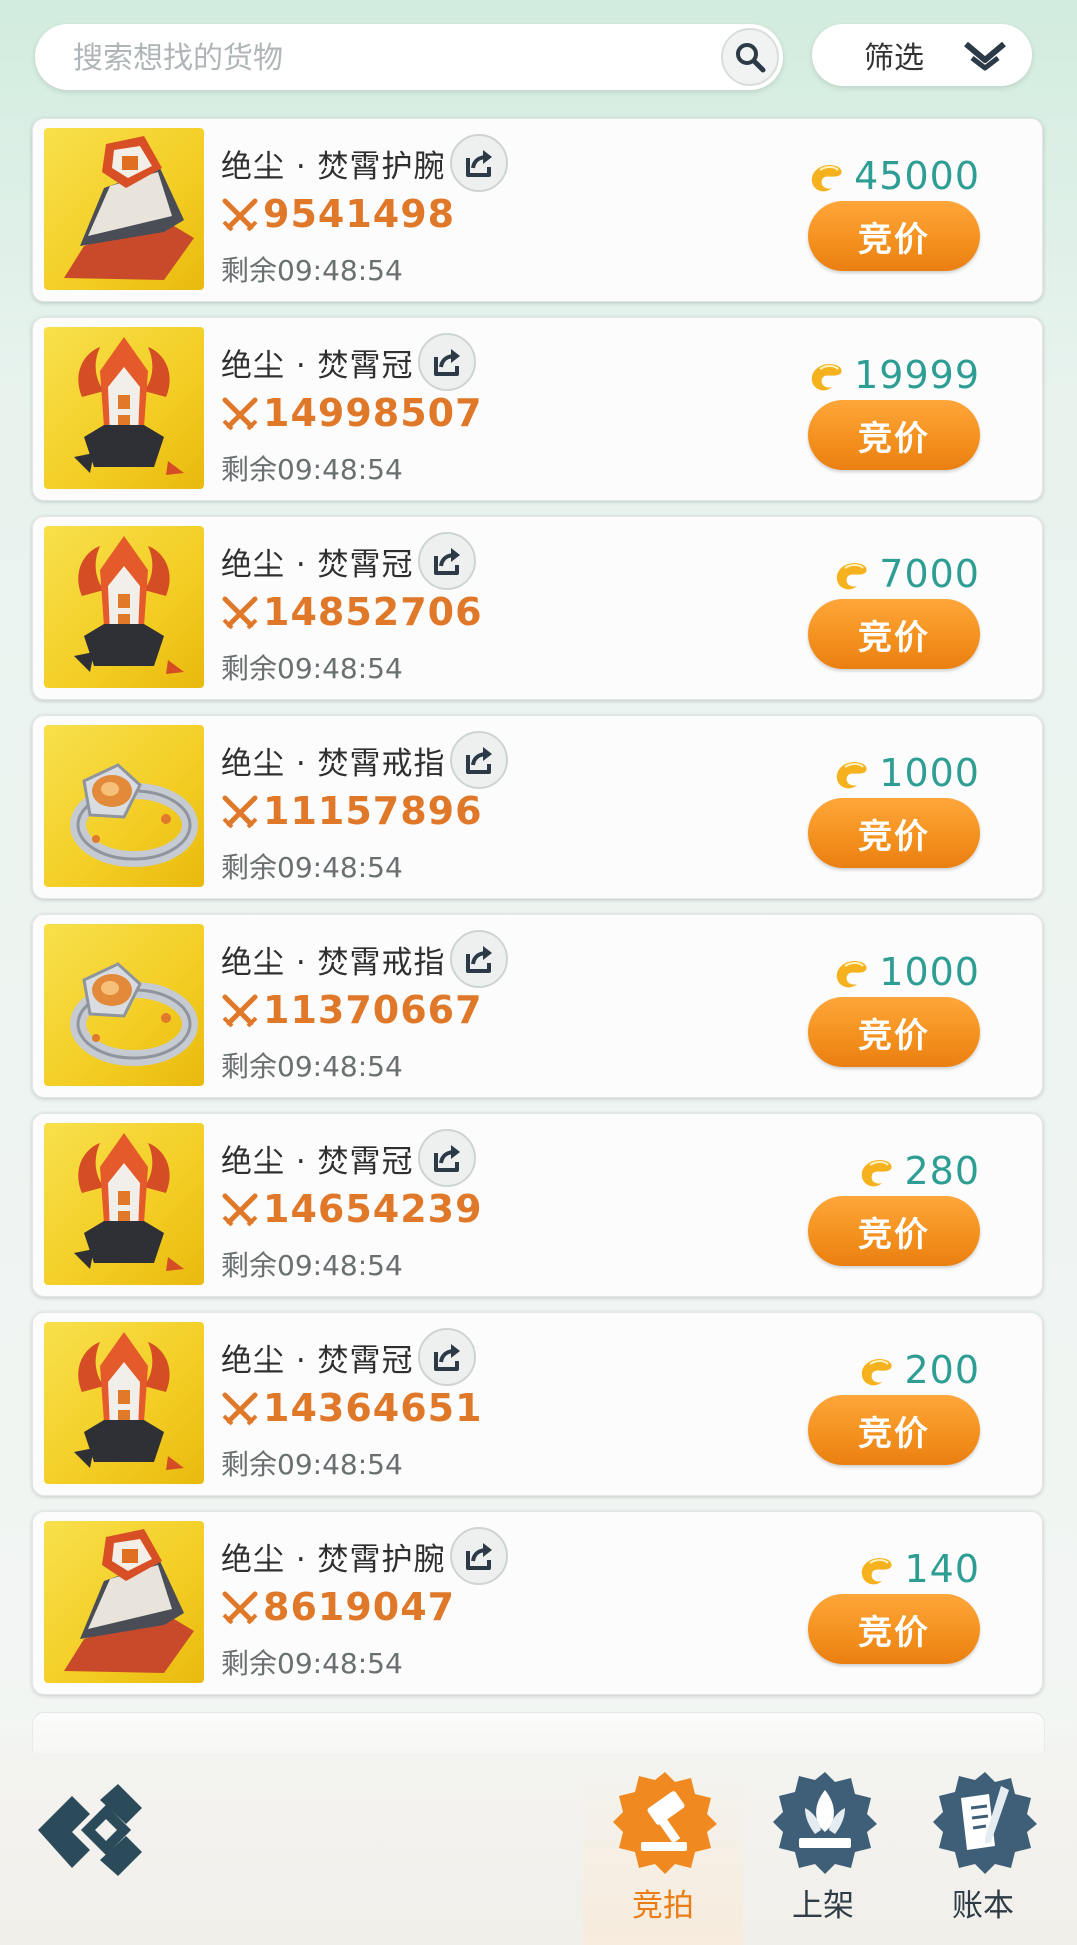 Image resolution: width=1077 pixels, height=1945 pixels. What do you see at coordinates (665, 1823) in the screenshot?
I see `gavel-icon` at bounding box center [665, 1823].